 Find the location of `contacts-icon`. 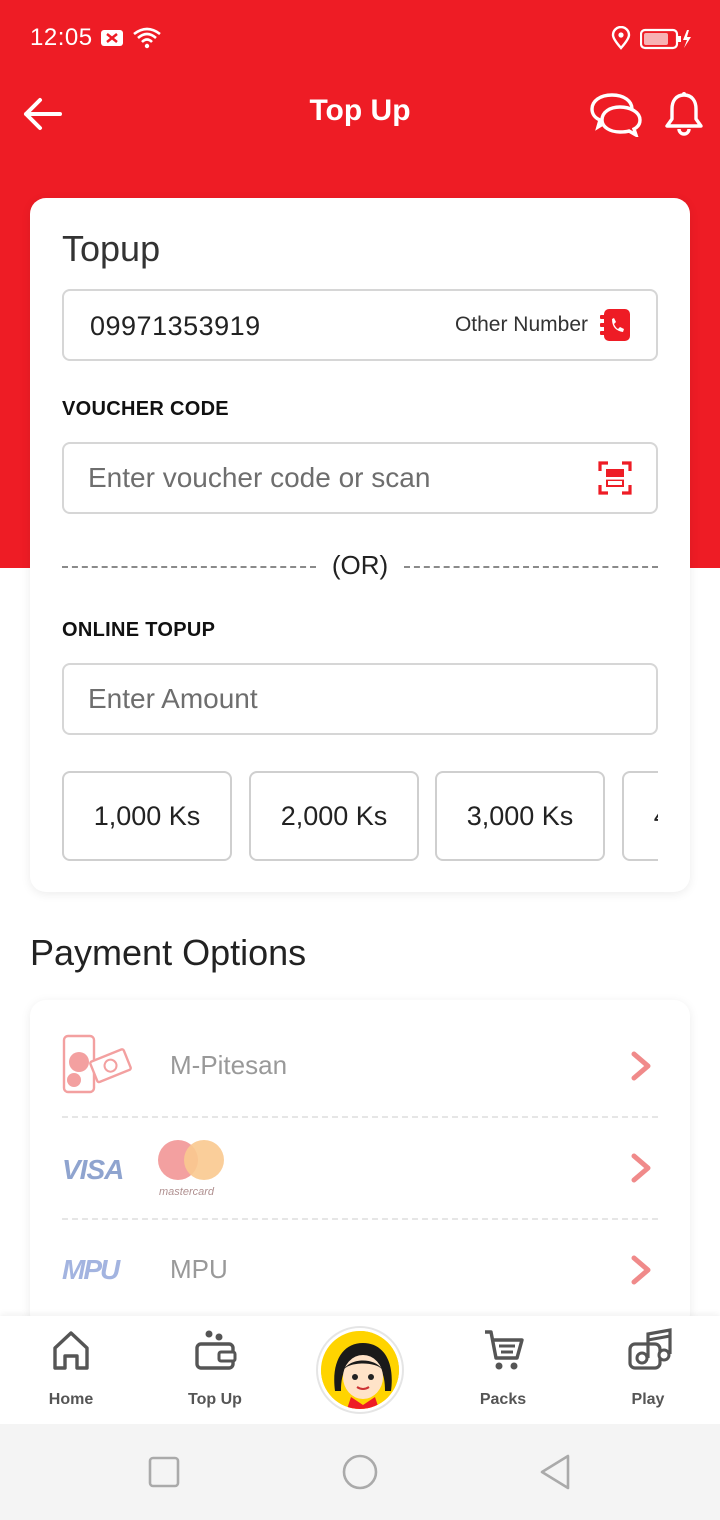

contacts-icon is located at coordinates (615, 325).